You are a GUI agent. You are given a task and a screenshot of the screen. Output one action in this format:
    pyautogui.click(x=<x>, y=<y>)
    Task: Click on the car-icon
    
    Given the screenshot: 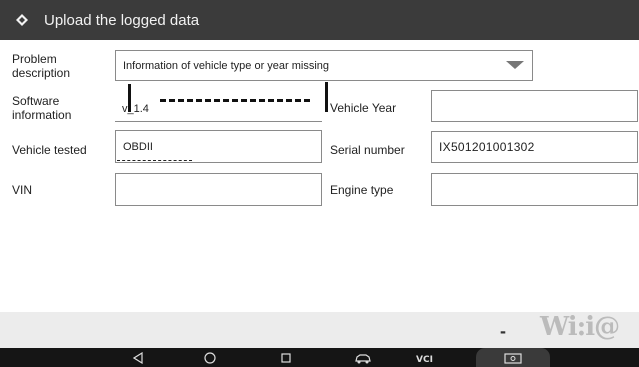 What is the action you would take?
    pyautogui.click(x=363, y=358)
    